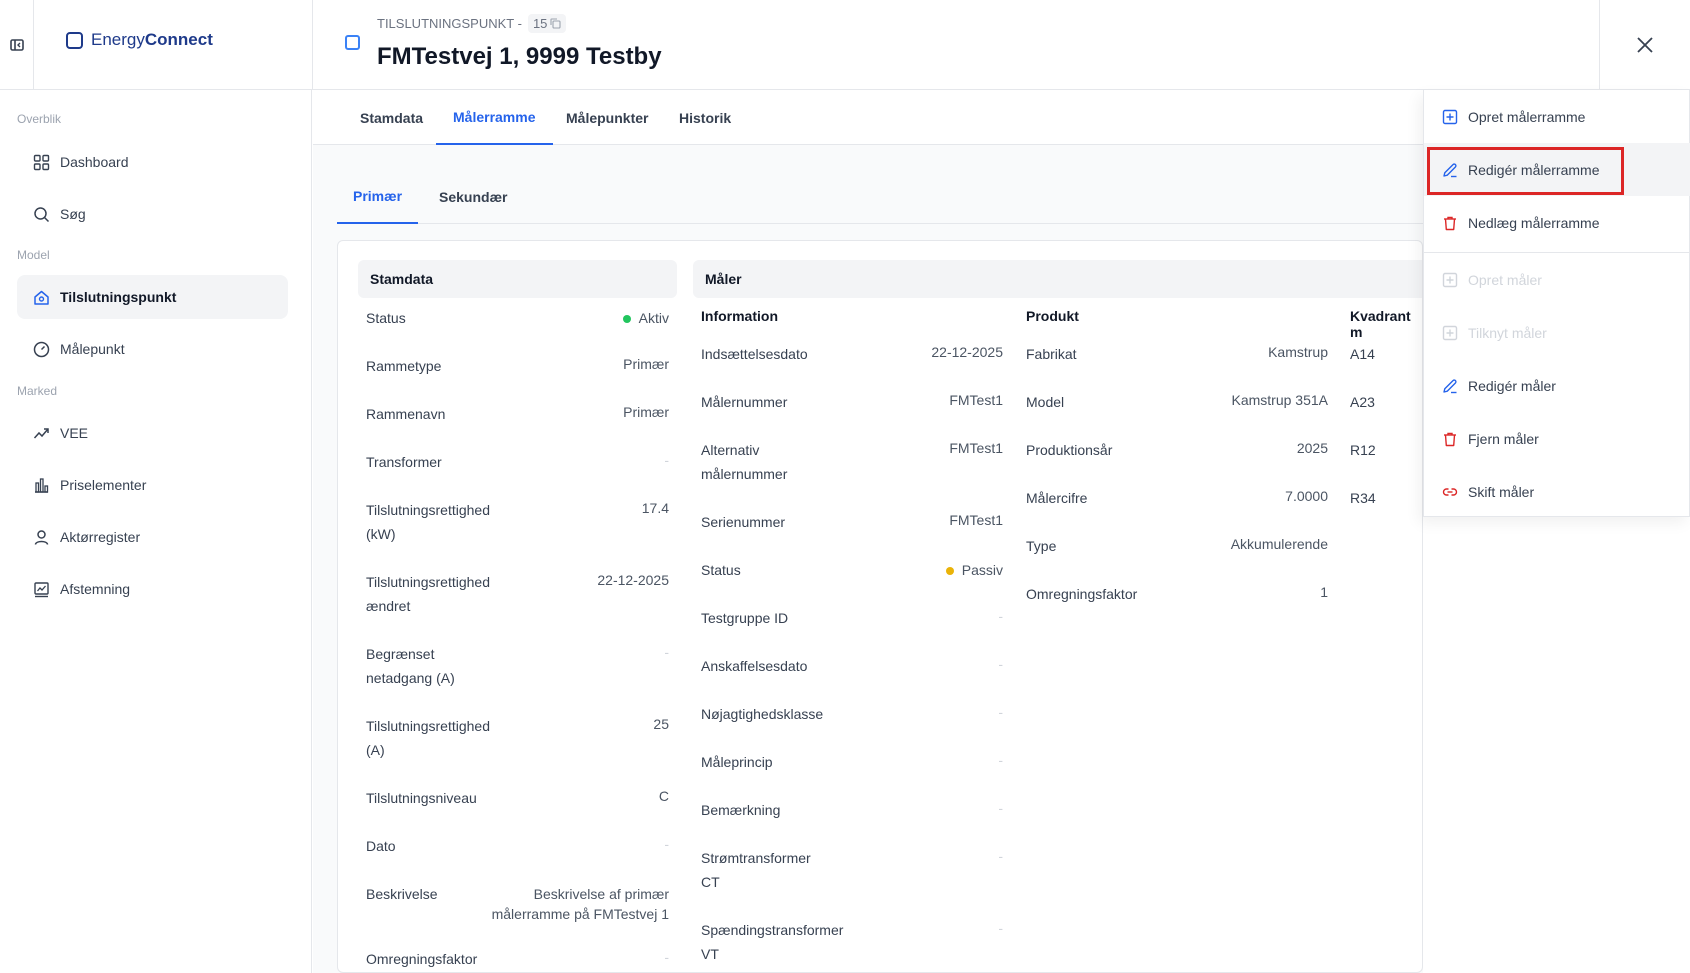  I want to click on subtab-sekundaer: Sekundær, so click(473, 197).